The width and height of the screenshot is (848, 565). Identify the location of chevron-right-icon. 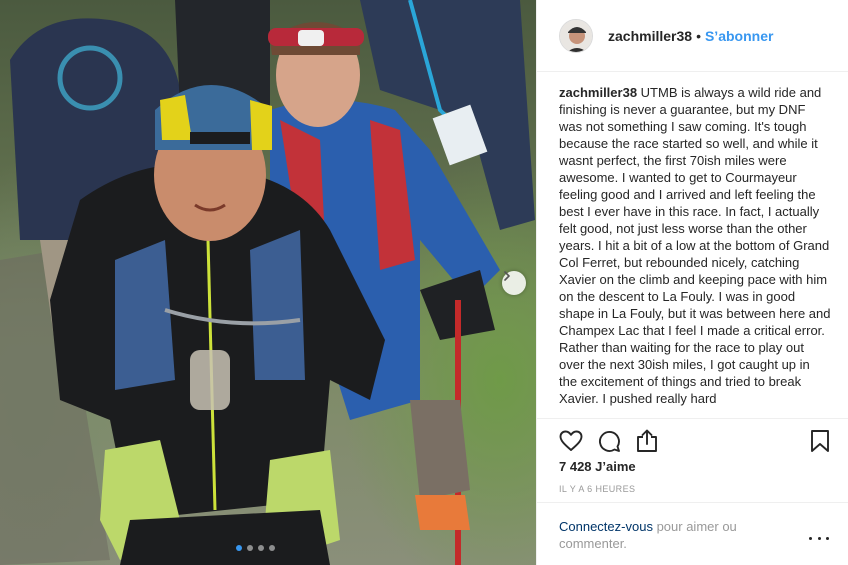
(507, 276).